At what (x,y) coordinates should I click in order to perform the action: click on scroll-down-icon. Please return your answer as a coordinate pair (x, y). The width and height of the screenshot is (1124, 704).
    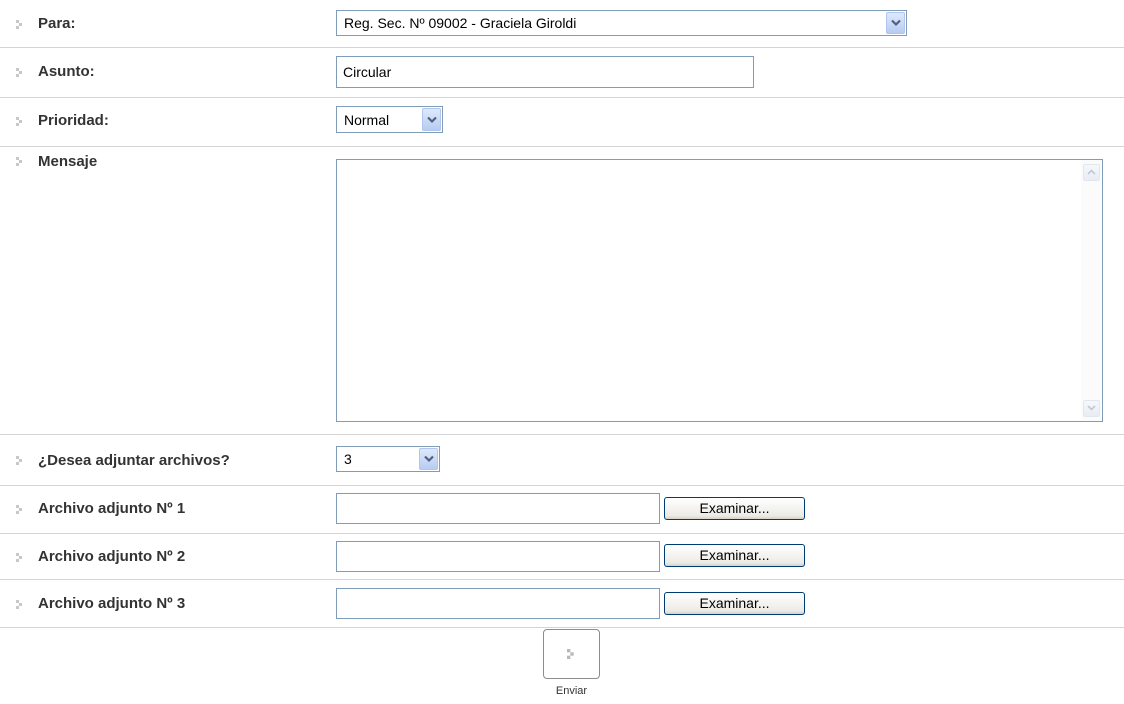
    Looking at the image, I should click on (1091, 408).